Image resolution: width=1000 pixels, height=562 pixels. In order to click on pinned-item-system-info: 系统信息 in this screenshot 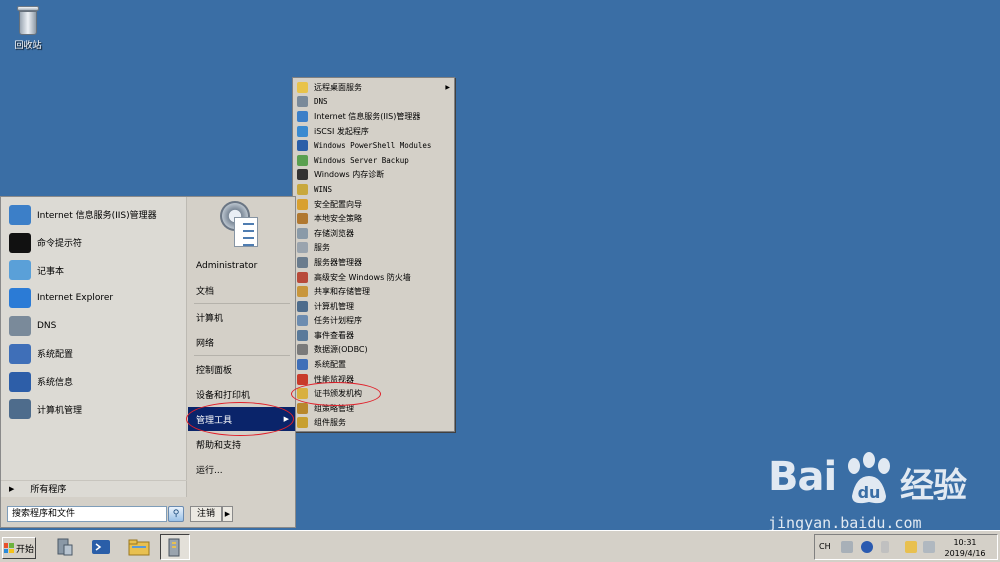, I will do `click(93, 382)`.